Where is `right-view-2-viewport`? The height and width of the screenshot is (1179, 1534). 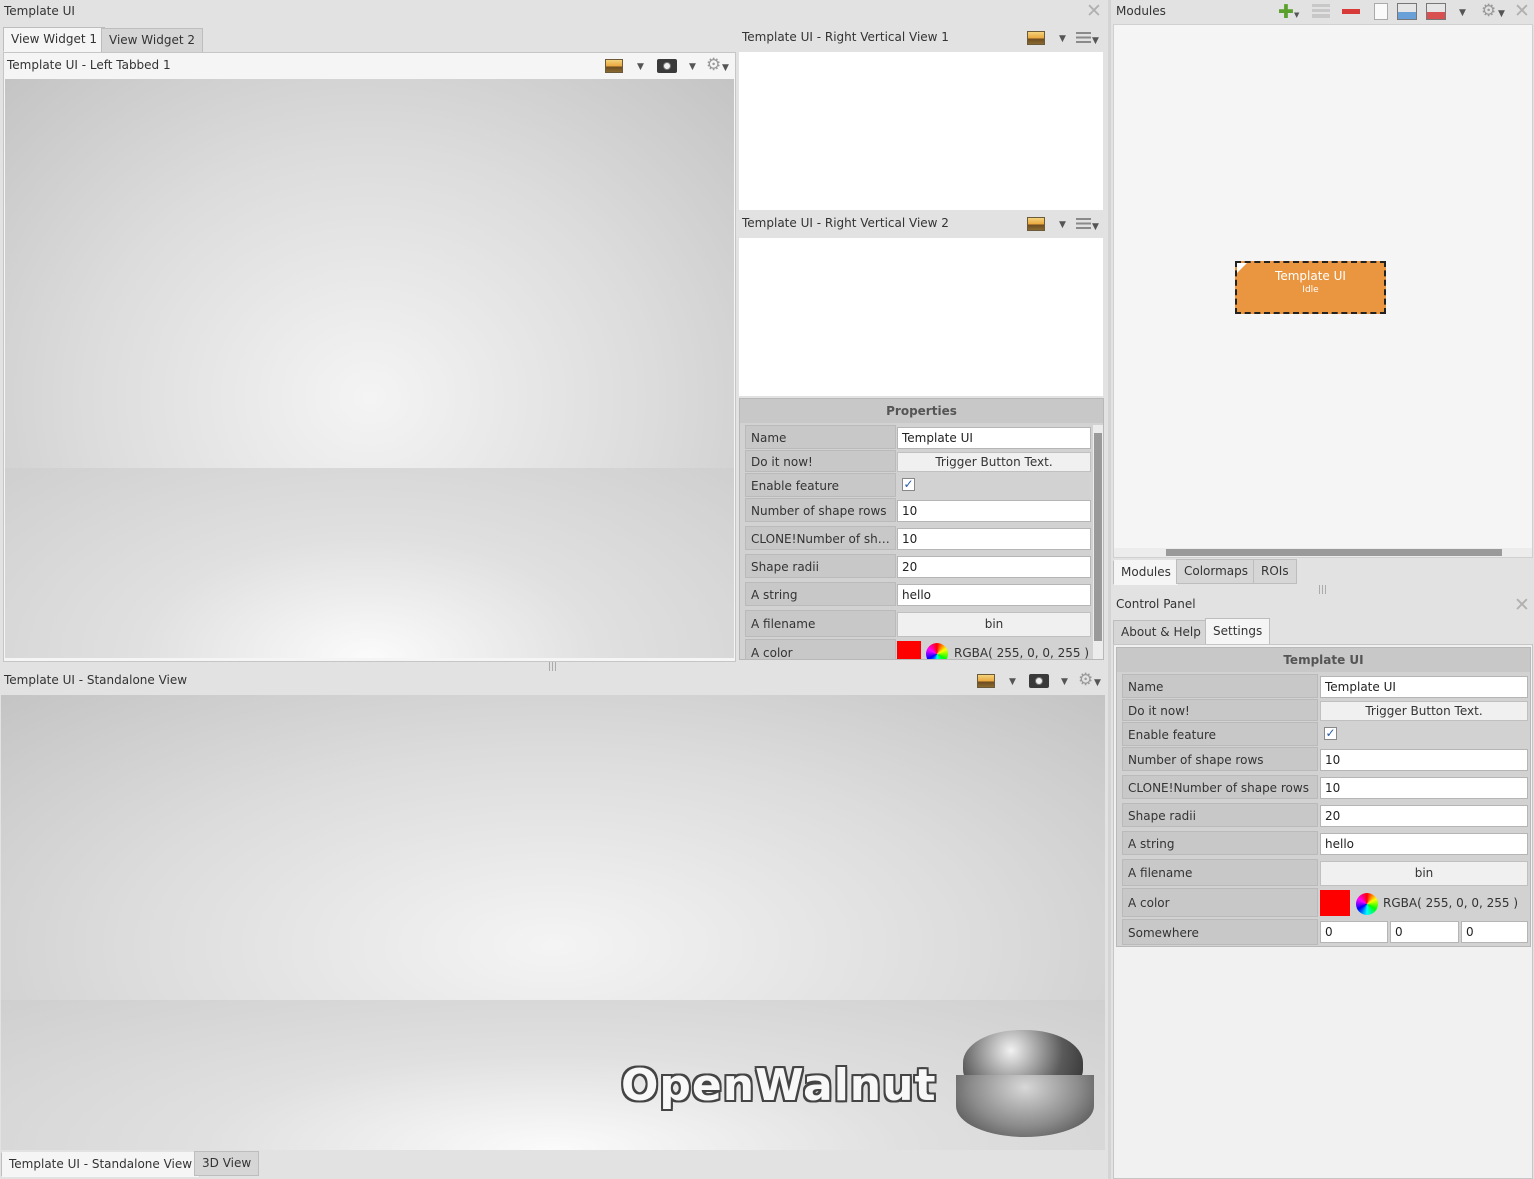
right-view-2-viewport is located at coordinates (921, 317).